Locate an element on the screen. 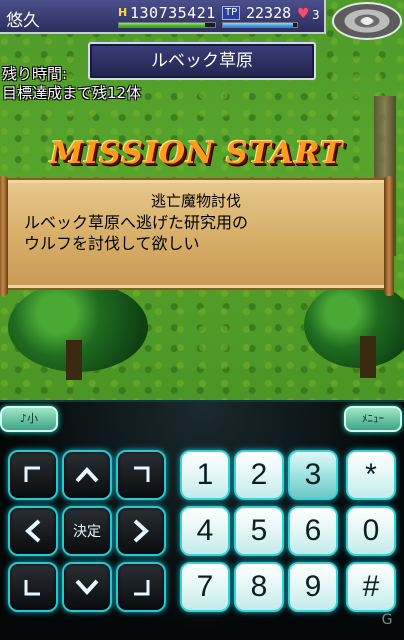  dpad-up-left is located at coordinates (33, 475).